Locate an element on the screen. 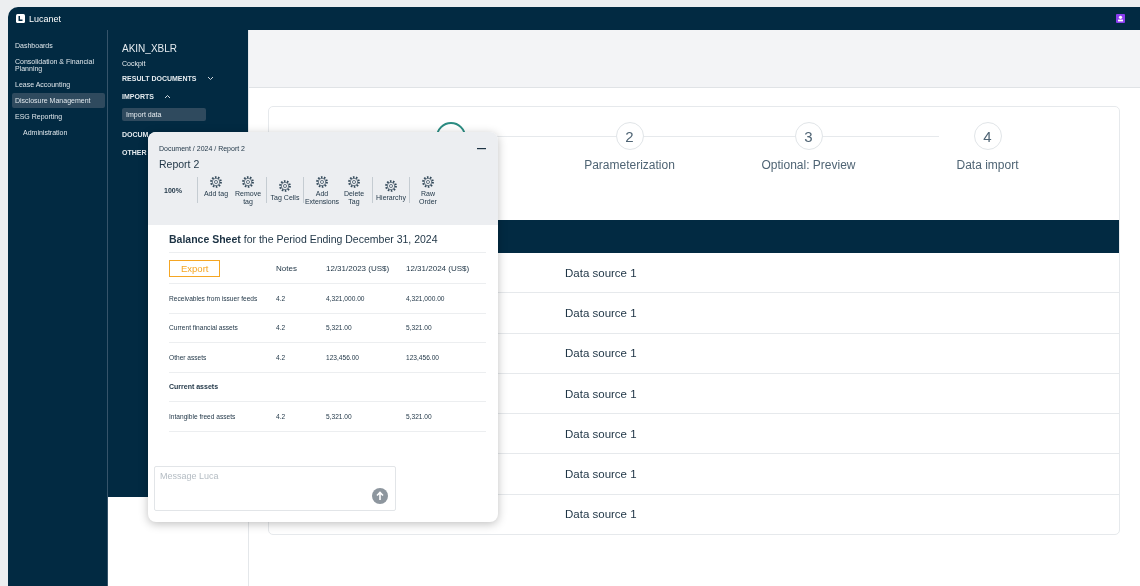 The image size is (1140, 586). logo-icon is located at coordinates (20, 18).